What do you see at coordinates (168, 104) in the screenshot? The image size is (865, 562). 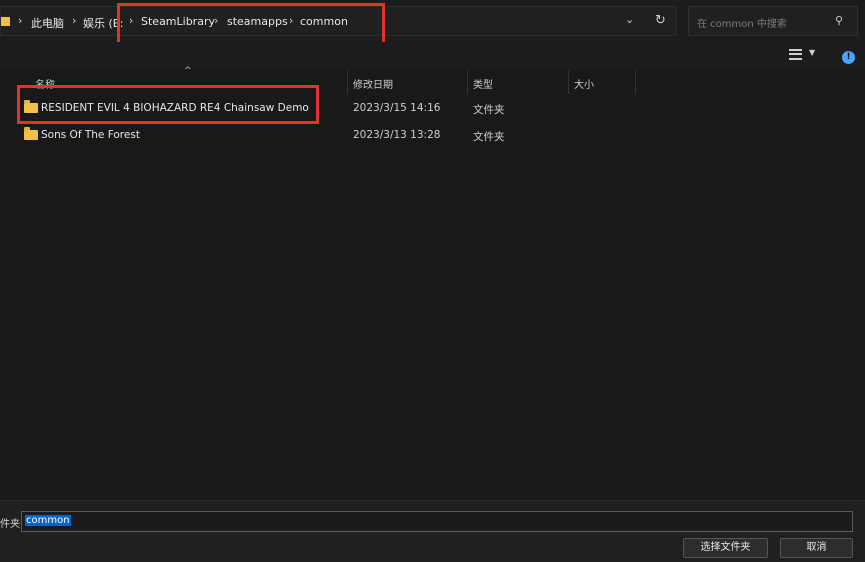 I see `folder-highlight-box` at bounding box center [168, 104].